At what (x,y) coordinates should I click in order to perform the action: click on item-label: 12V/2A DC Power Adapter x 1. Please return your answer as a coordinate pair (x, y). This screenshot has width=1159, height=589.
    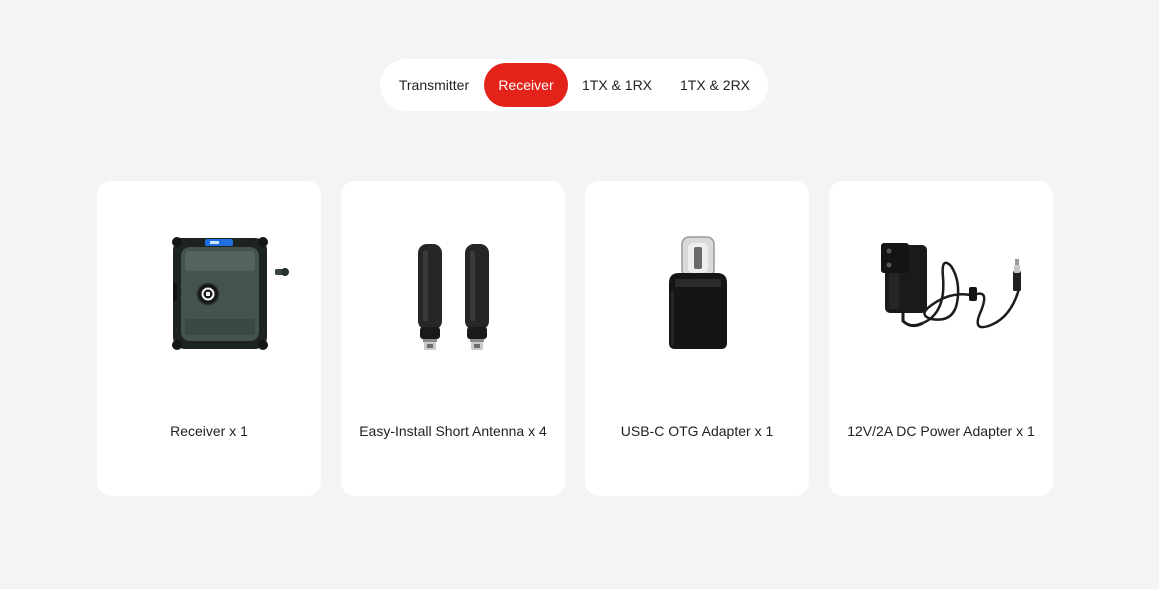
    Looking at the image, I should click on (941, 431).